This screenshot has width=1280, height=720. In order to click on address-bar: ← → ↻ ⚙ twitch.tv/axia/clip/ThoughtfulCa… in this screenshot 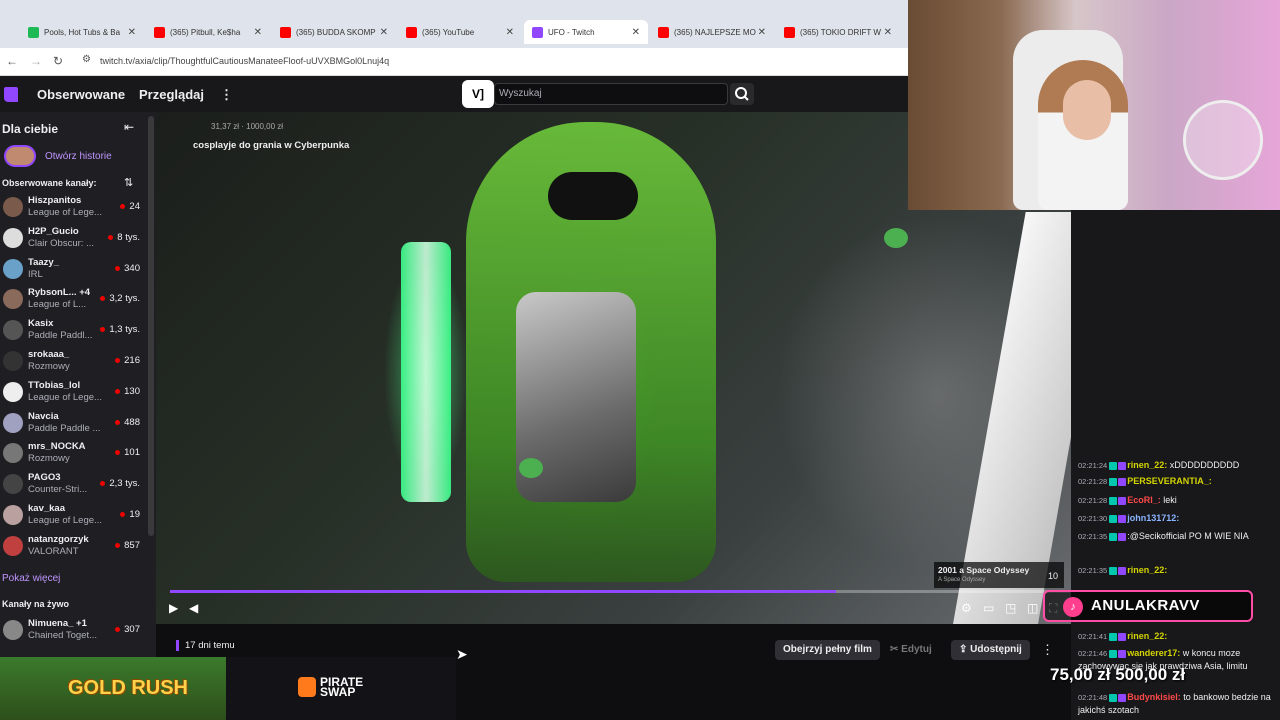, I will do `click(454, 62)`.